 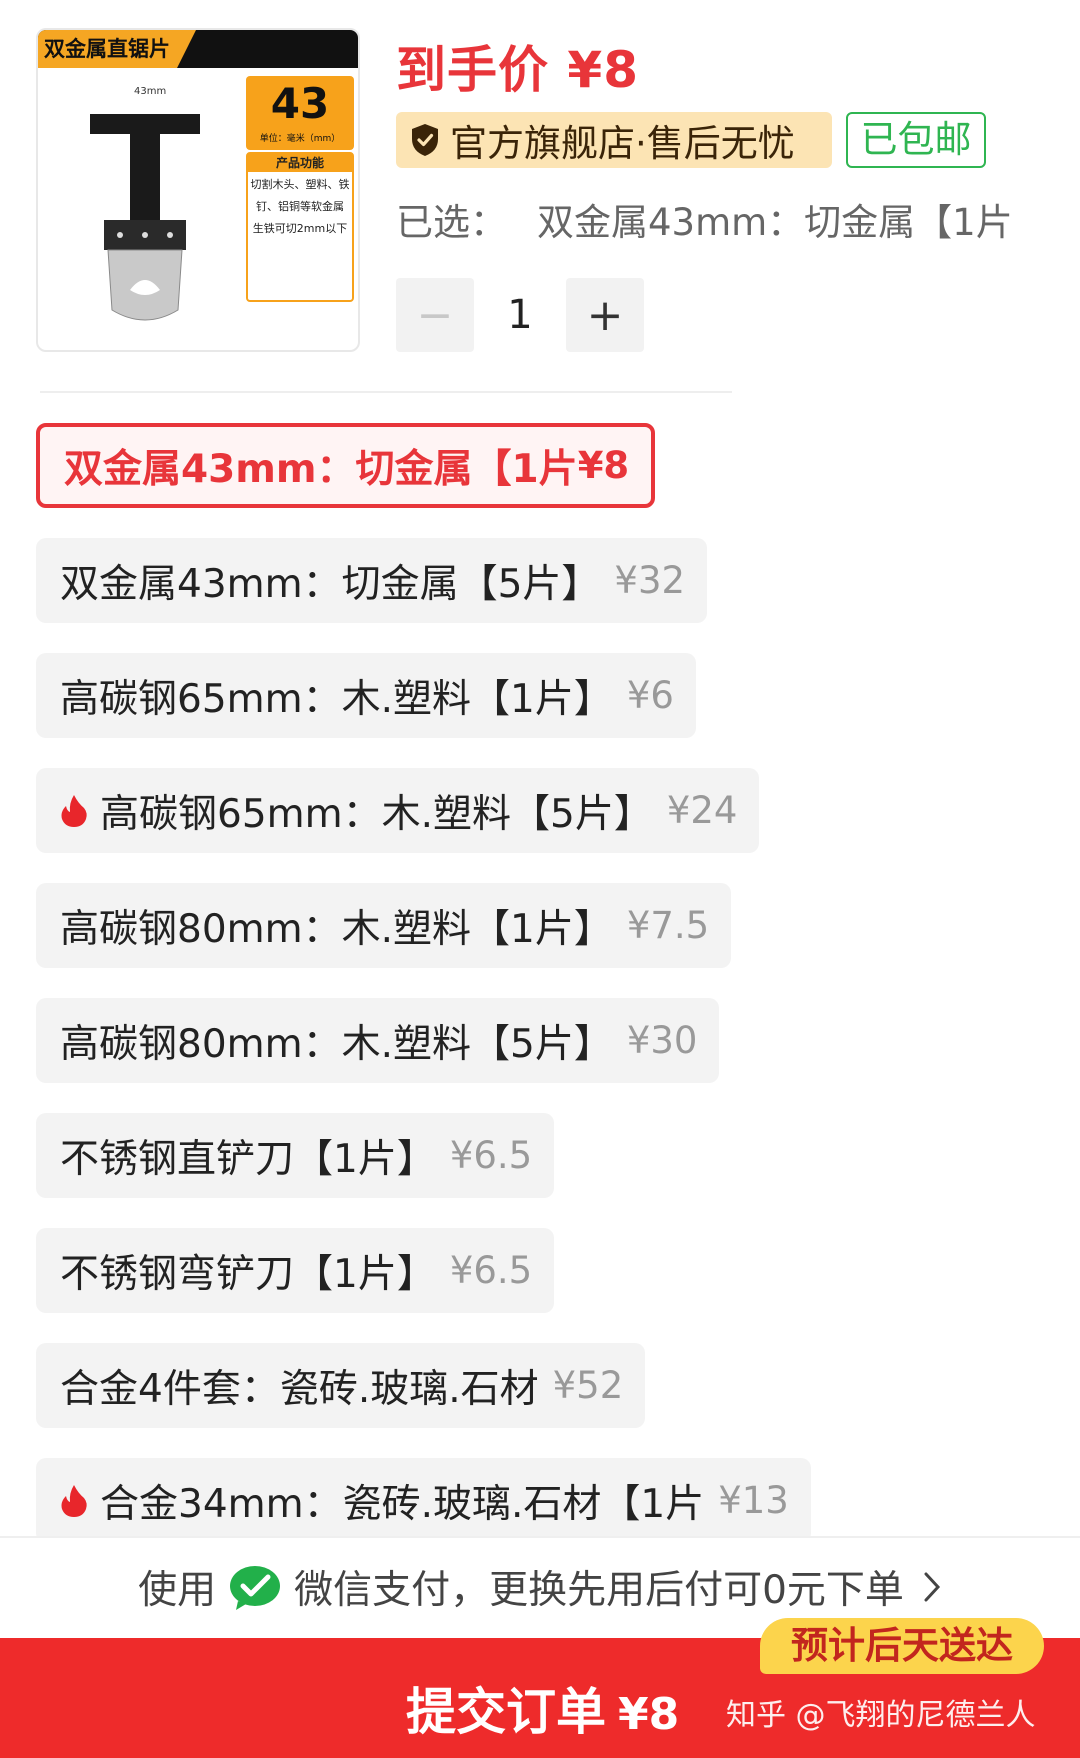 I want to click on option-item: 高碳钢65mm：木.塑料【5片】 ¥24, so click(x=398, y=810).